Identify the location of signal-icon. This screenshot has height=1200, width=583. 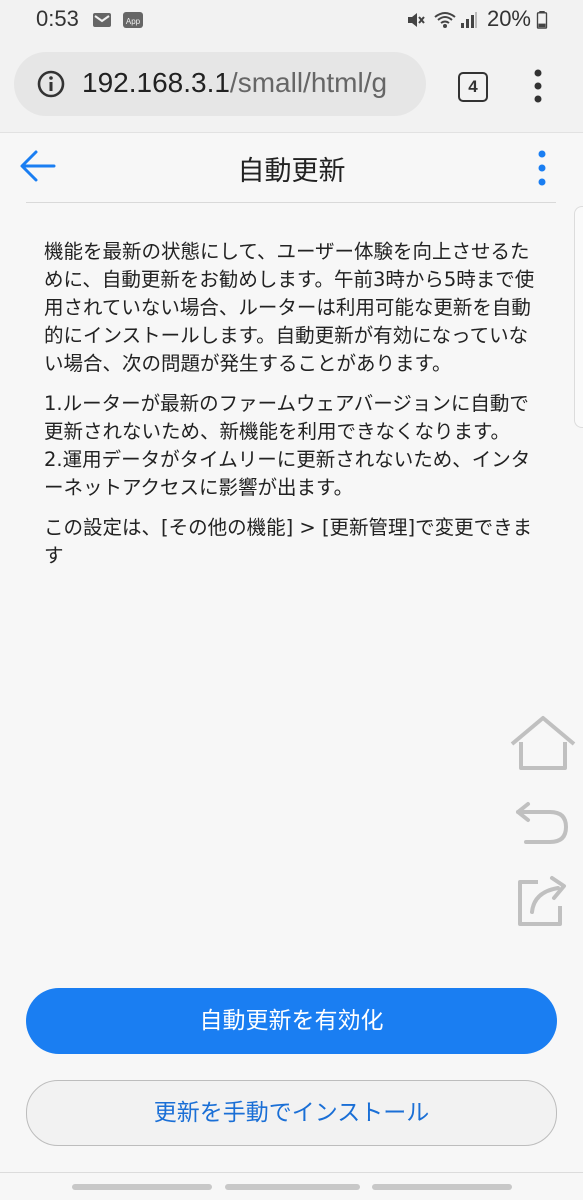
(469, 20).